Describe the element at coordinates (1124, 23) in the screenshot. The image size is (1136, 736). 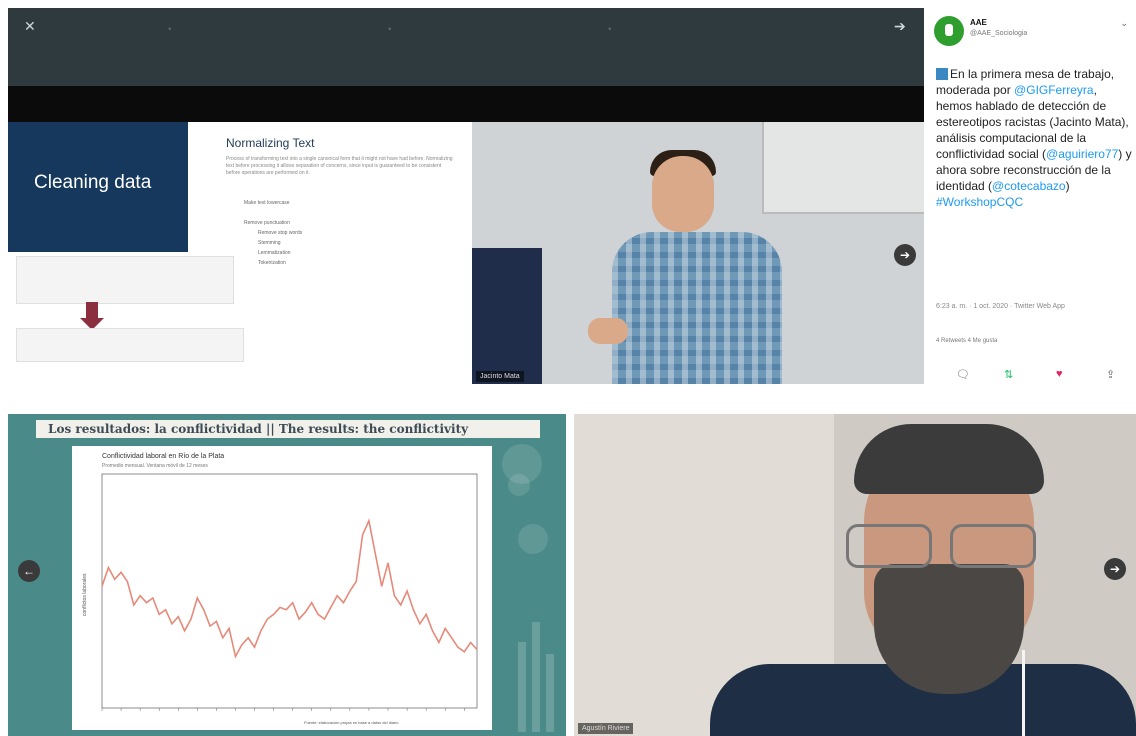
I see `more-icon: ⌄` at that location.